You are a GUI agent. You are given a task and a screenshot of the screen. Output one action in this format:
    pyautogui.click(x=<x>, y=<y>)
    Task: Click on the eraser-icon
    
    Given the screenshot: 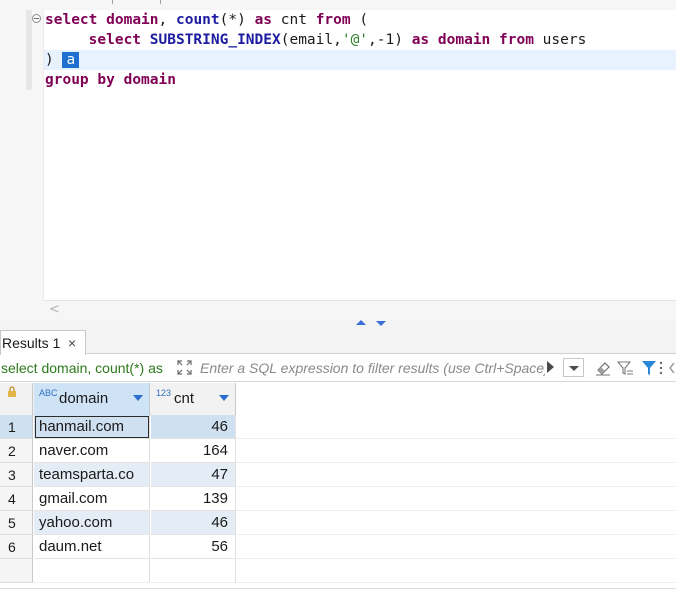 What is the action you would take?
    pyautogui.click(x=603, y=368)
    